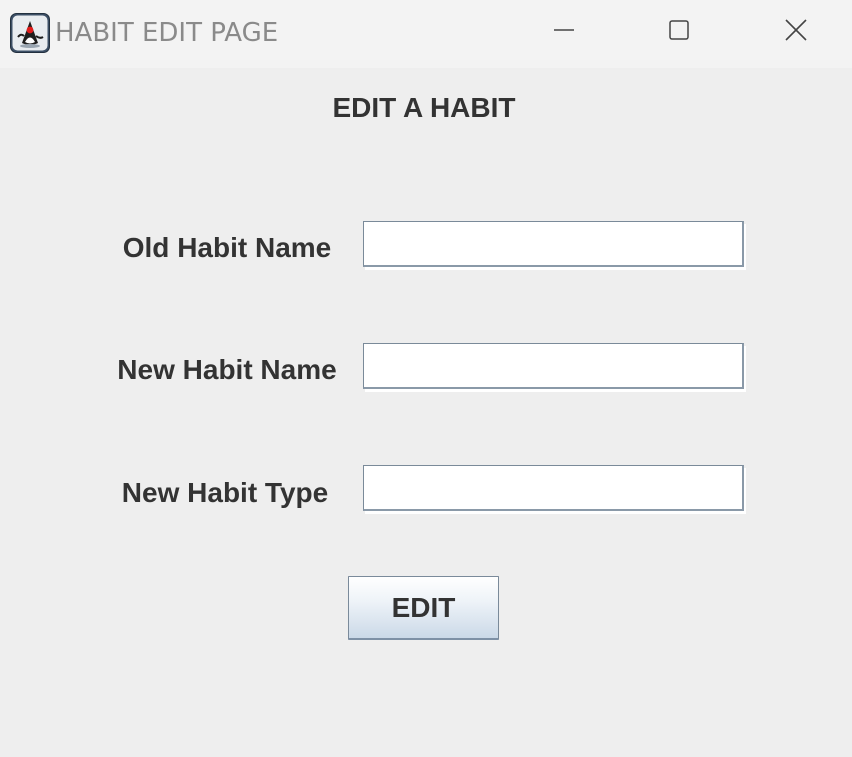 The image size is (852, 757). I want to click on old-habit-name-input, so click(553, 244).